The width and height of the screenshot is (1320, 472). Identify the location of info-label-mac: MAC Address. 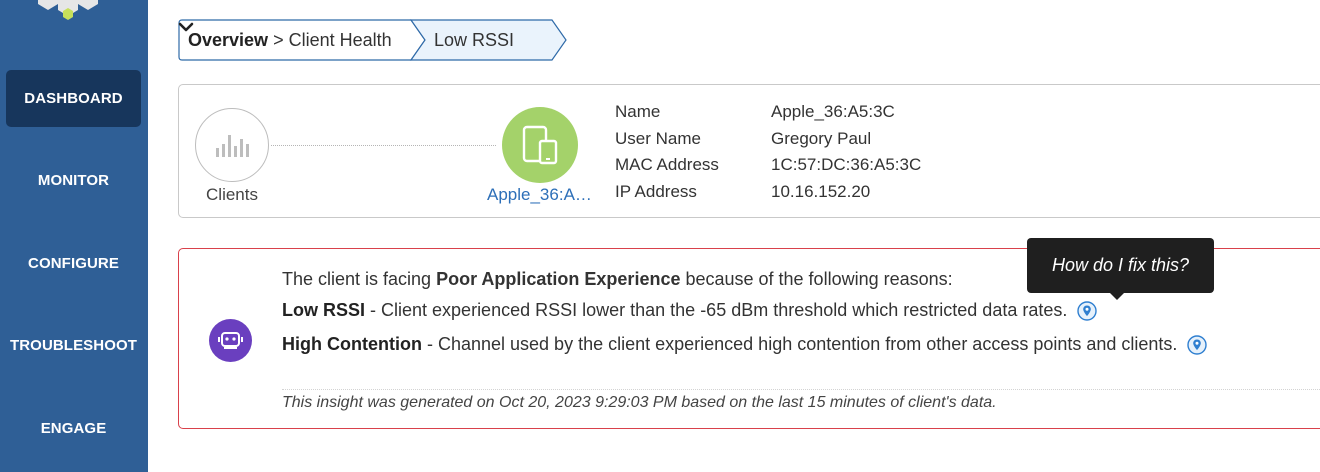
(667, 164).